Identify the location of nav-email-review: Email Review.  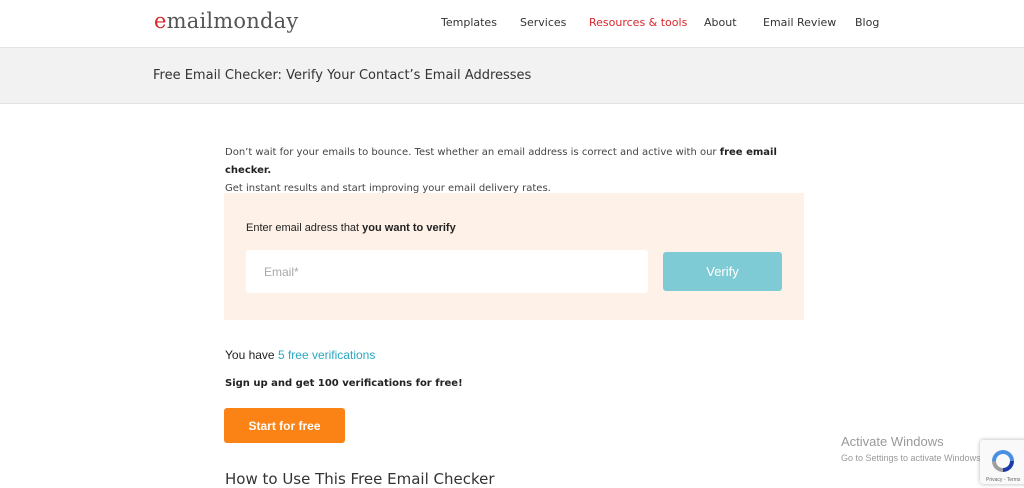
(799, 22).